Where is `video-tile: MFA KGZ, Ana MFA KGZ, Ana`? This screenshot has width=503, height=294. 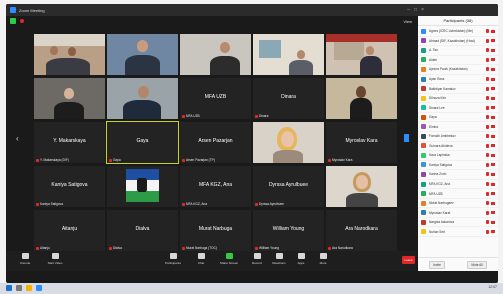 video-tile: MFA KGZ, Ana MFA KGZ, Ana is located at coordinates (215, 186).